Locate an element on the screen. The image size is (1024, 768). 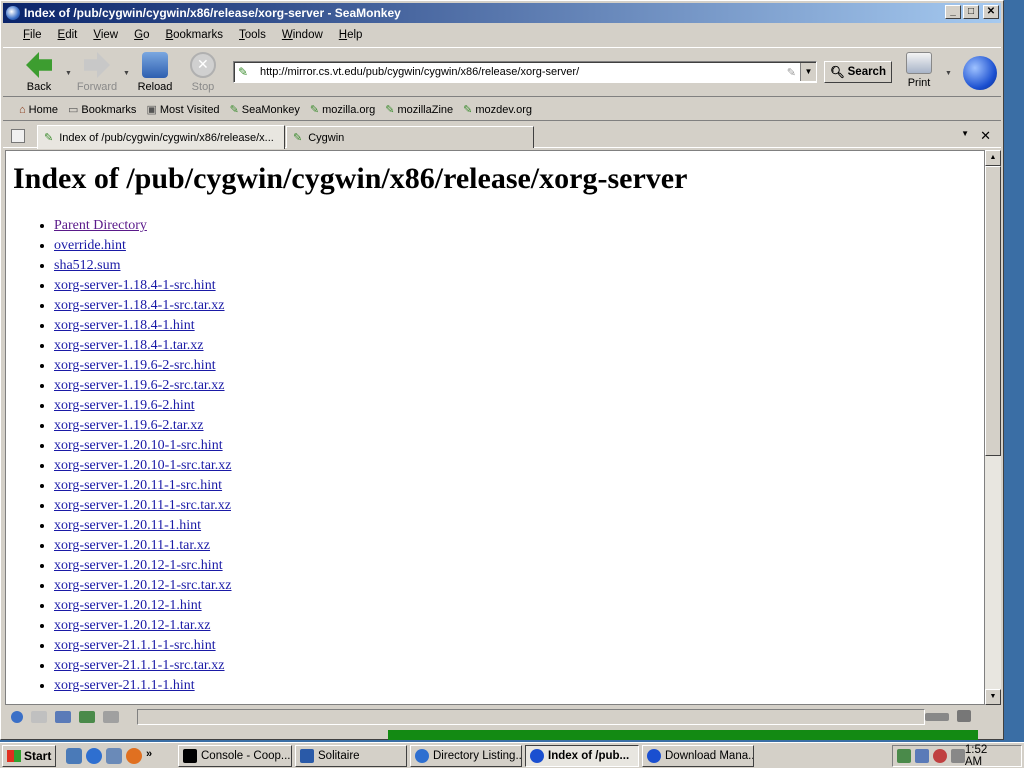
bookmark-home: ⌂ Home is located at coordinates (38, 110).